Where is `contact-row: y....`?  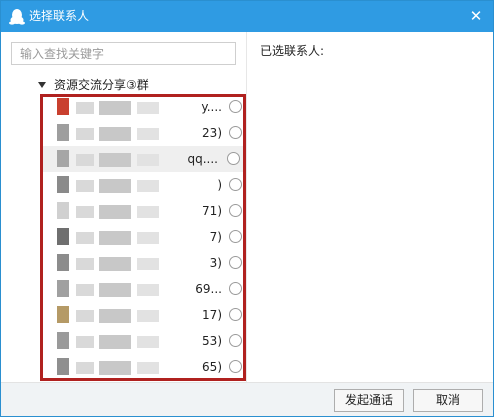 contact-row: y.... is located at coordinates (143, 107).